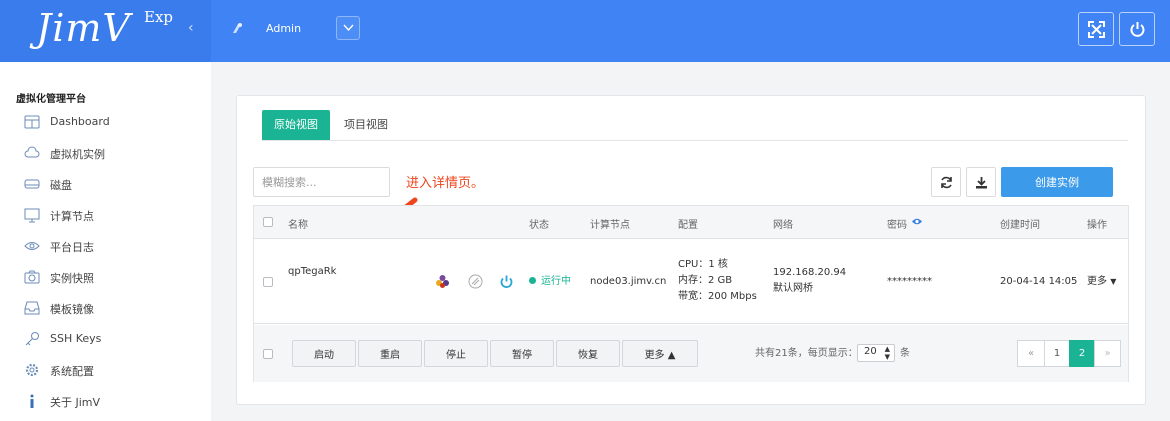 The height and width of the screenshot is (421, 1170). I want to click on sidebar-item-label: 模板镜像, so click(72, 309).